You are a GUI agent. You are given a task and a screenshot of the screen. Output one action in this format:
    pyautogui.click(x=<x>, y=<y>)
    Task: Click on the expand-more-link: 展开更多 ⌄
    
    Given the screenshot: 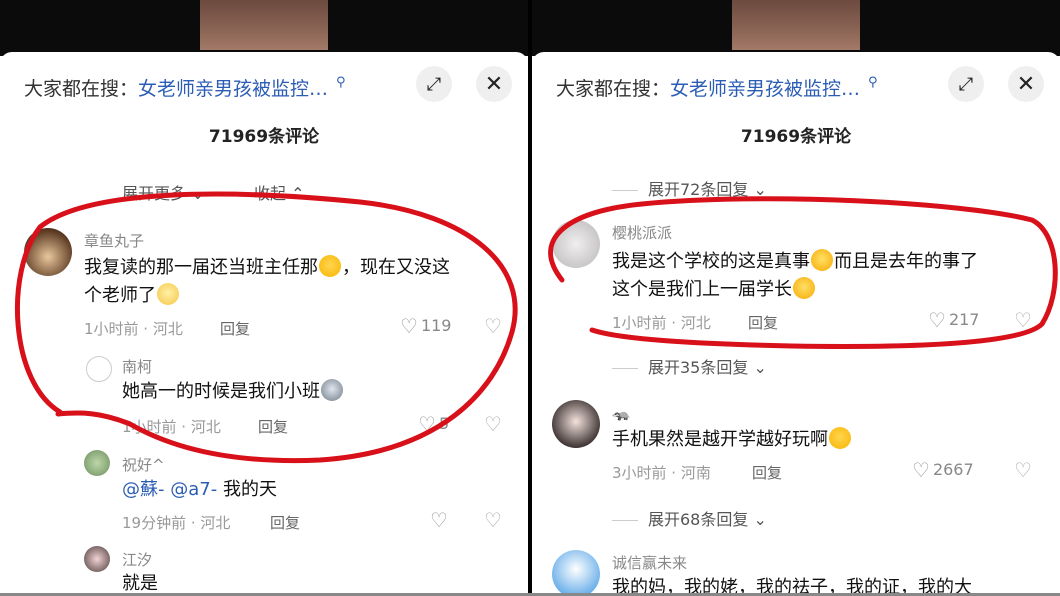 What is the action you would take?
    pyautogui.click(x=163, y=192)
    